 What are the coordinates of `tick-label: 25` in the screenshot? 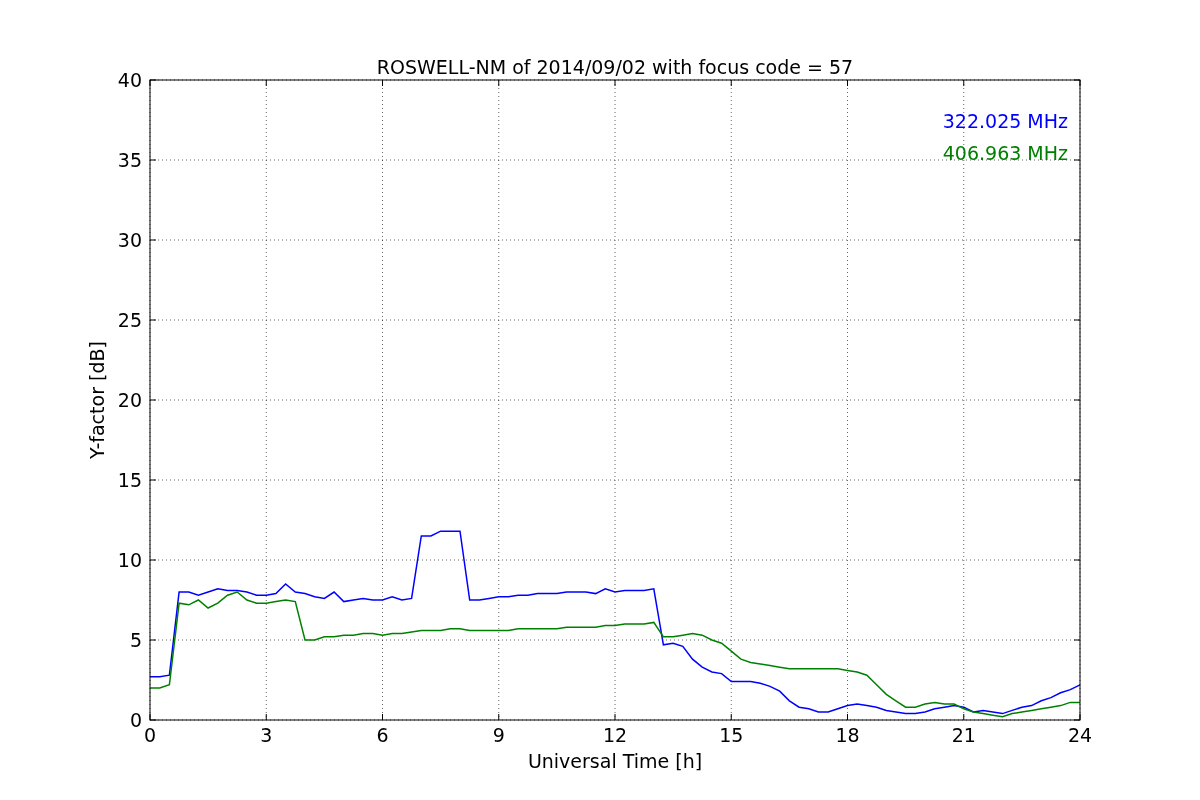 It's located at (129, 320).